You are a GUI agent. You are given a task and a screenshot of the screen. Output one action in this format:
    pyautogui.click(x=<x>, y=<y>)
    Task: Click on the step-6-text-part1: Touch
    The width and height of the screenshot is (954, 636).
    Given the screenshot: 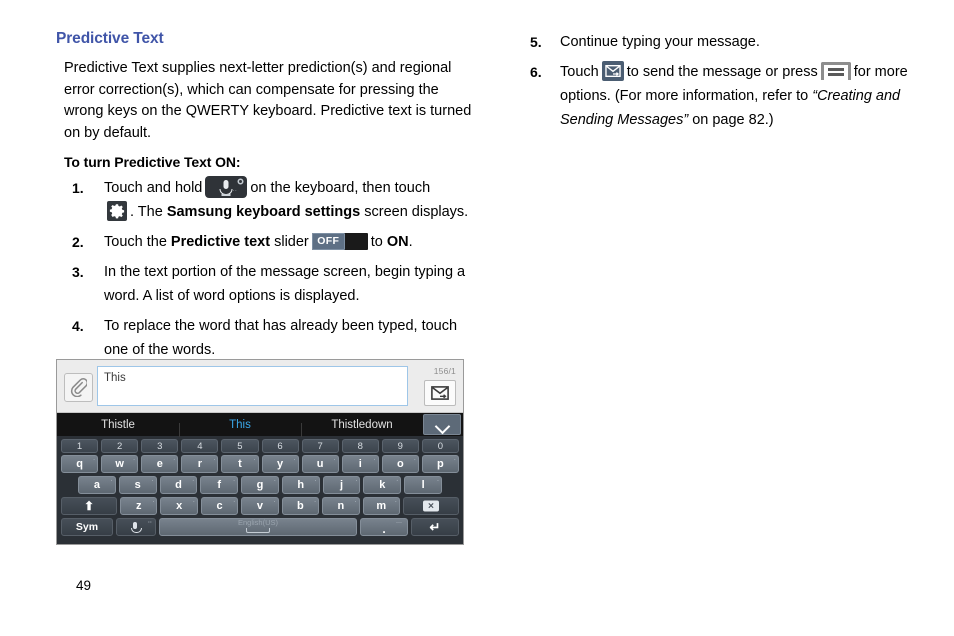 What is the action you would take?
    pyautogui.click(x=579, y=72)
    